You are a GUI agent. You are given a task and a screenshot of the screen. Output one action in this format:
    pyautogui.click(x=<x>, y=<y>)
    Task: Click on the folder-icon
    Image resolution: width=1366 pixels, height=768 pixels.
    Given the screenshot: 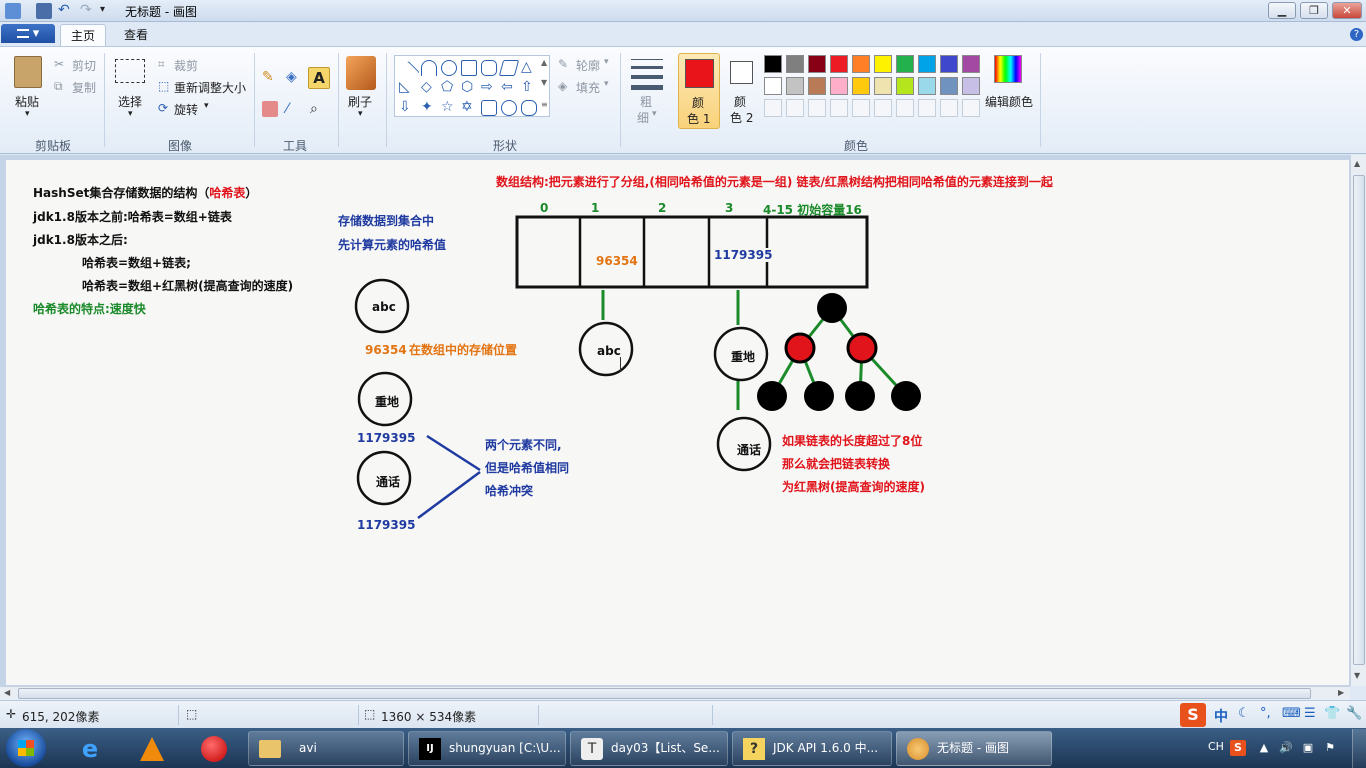 What is the action you would take?
    pyautogui.click(x=270, y=748)
    